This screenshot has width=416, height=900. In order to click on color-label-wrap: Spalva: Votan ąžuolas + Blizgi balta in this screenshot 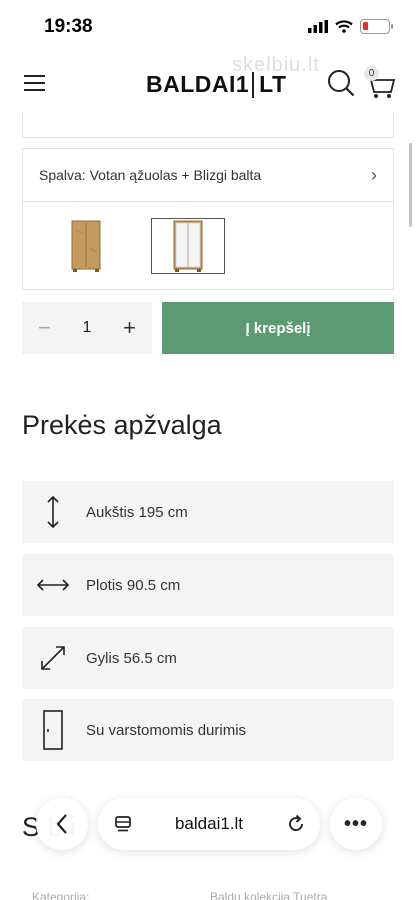, I will do `click(150, 175)`.